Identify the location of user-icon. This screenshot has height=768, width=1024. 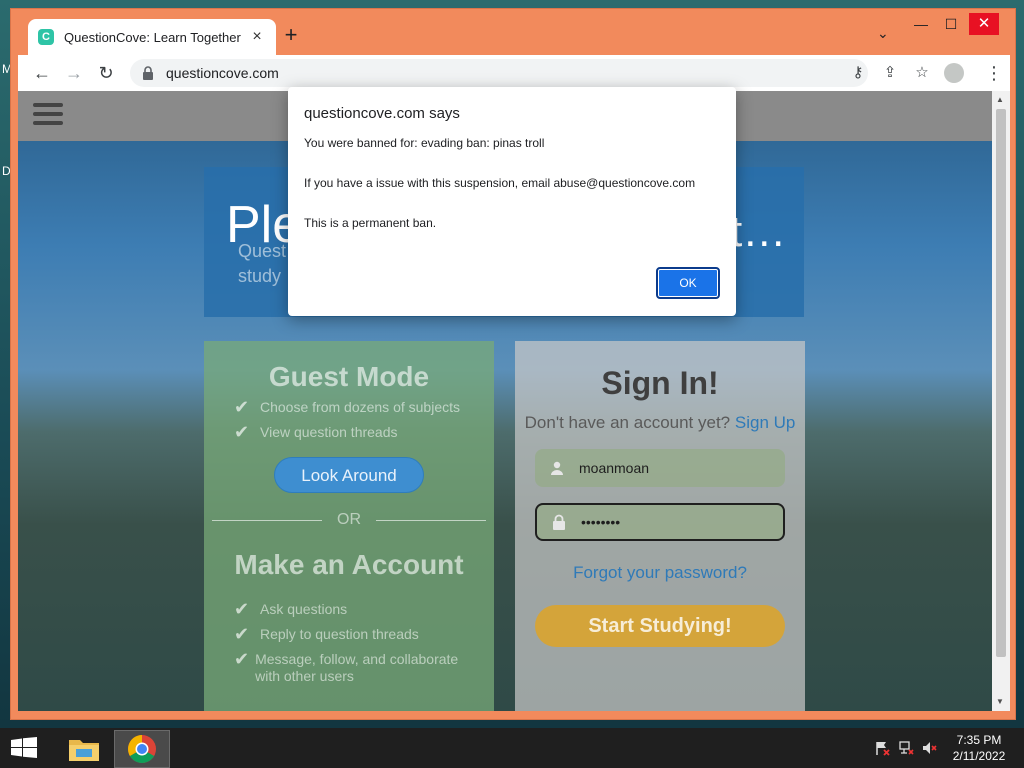
(557, 468).